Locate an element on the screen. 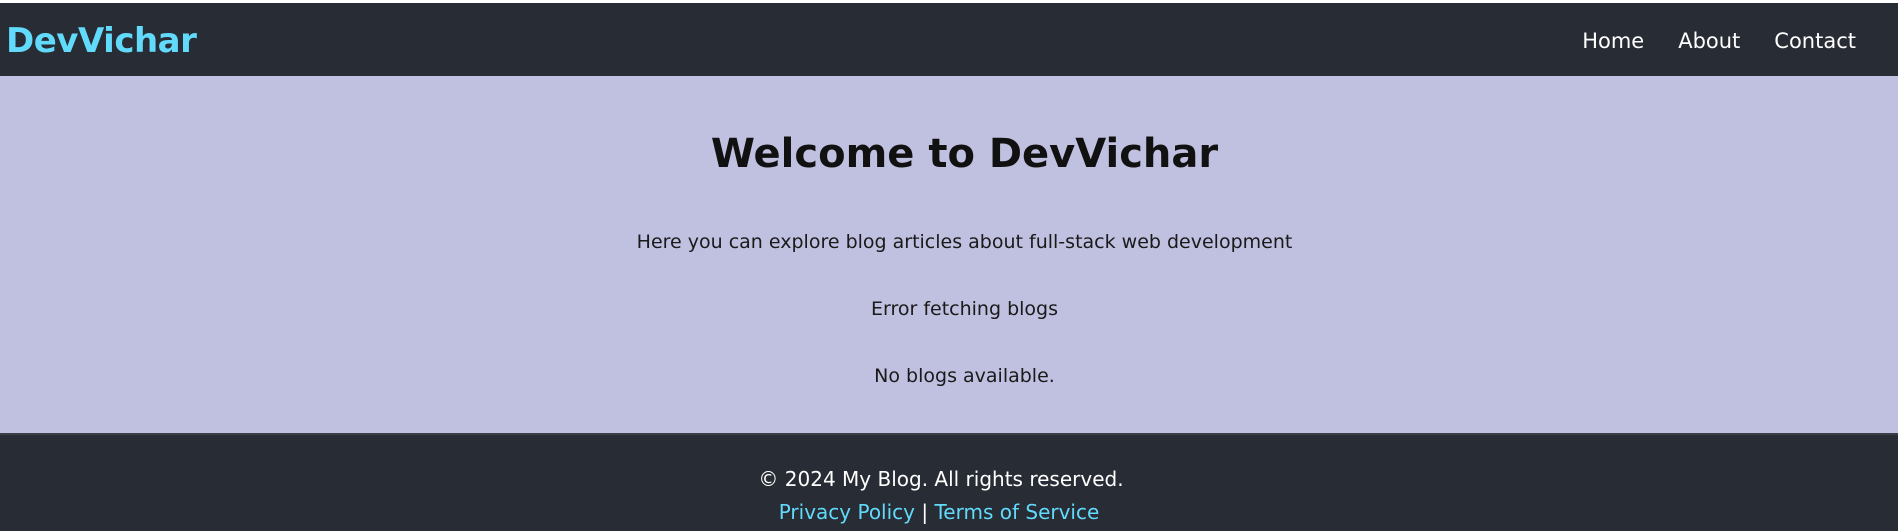 The width and height of the screenshot is (1898, 531). error-message: Error fetching blogs is located at coordinates (964, 309).